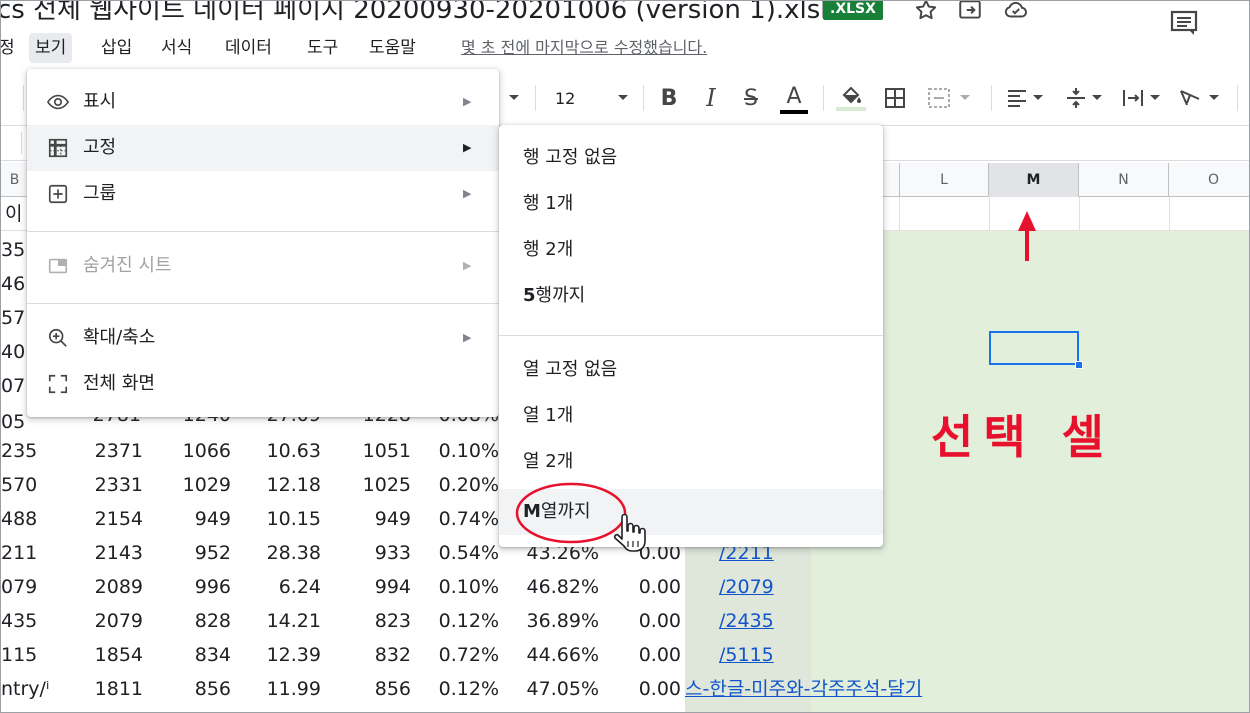 The width and height of the screenshot is (1250, 713). What do you see at coordinates (322, 48) in the screenshot?
I see `menu-tools: 도구` at bounding box center [322, 48].